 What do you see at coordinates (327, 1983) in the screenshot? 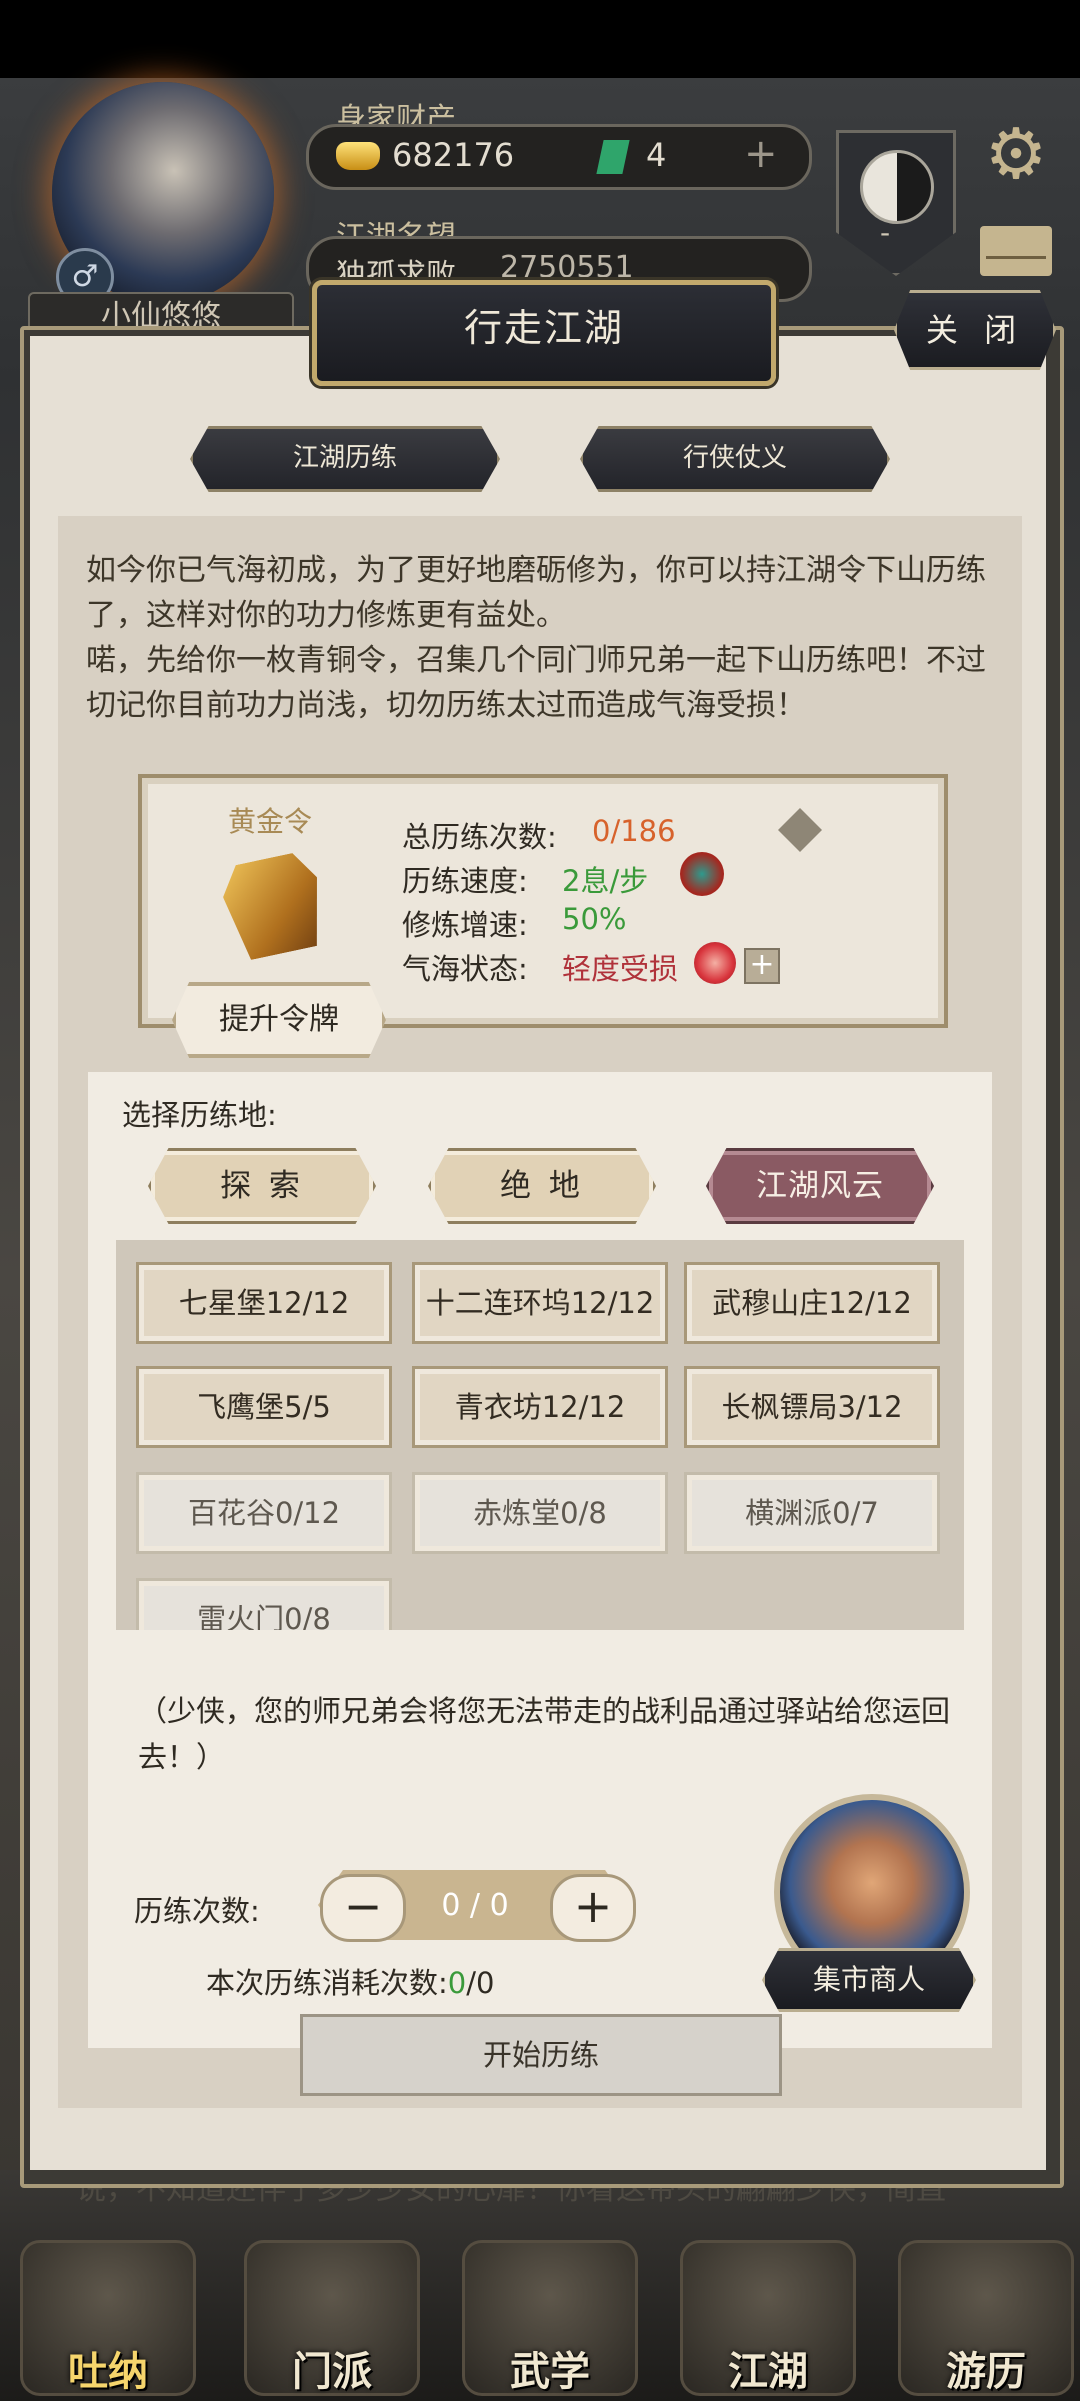
I see `cost-label: 本次历练消耗次数:` at bounding box center [327, 1983].